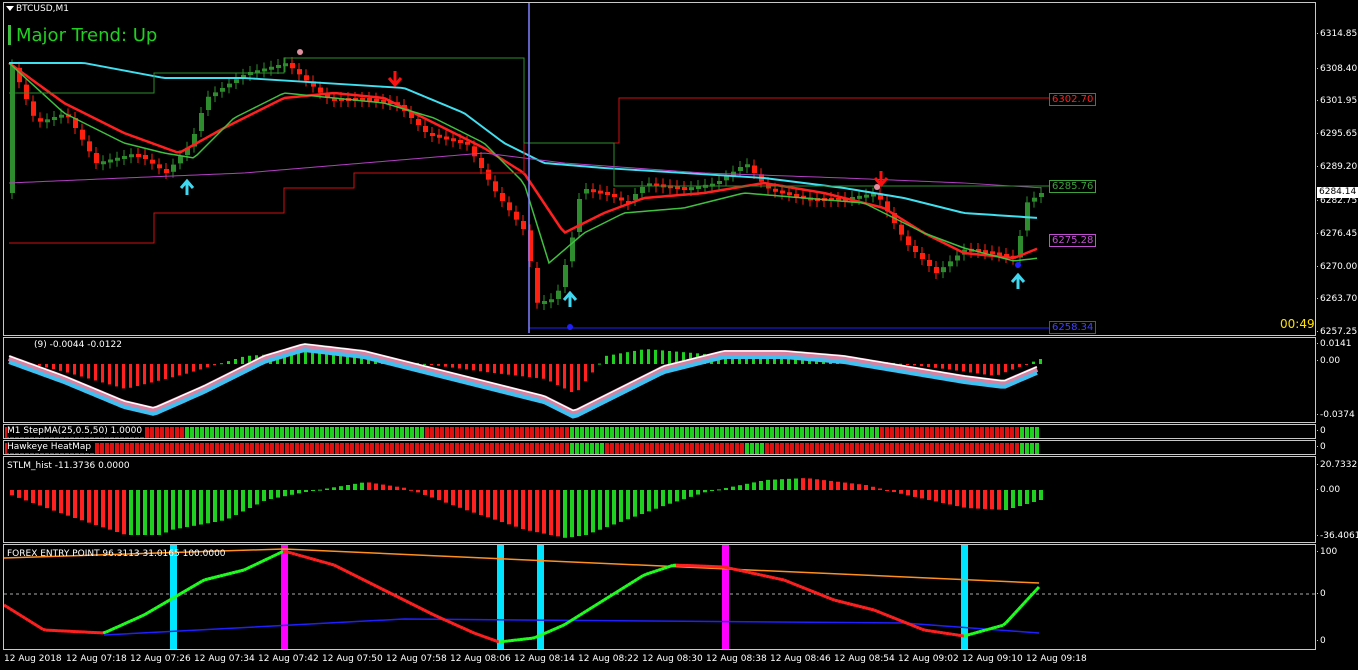 The width and height of the screenshot is (1358, 670). I want to click on down-arrow-icon, so click(395, 79).